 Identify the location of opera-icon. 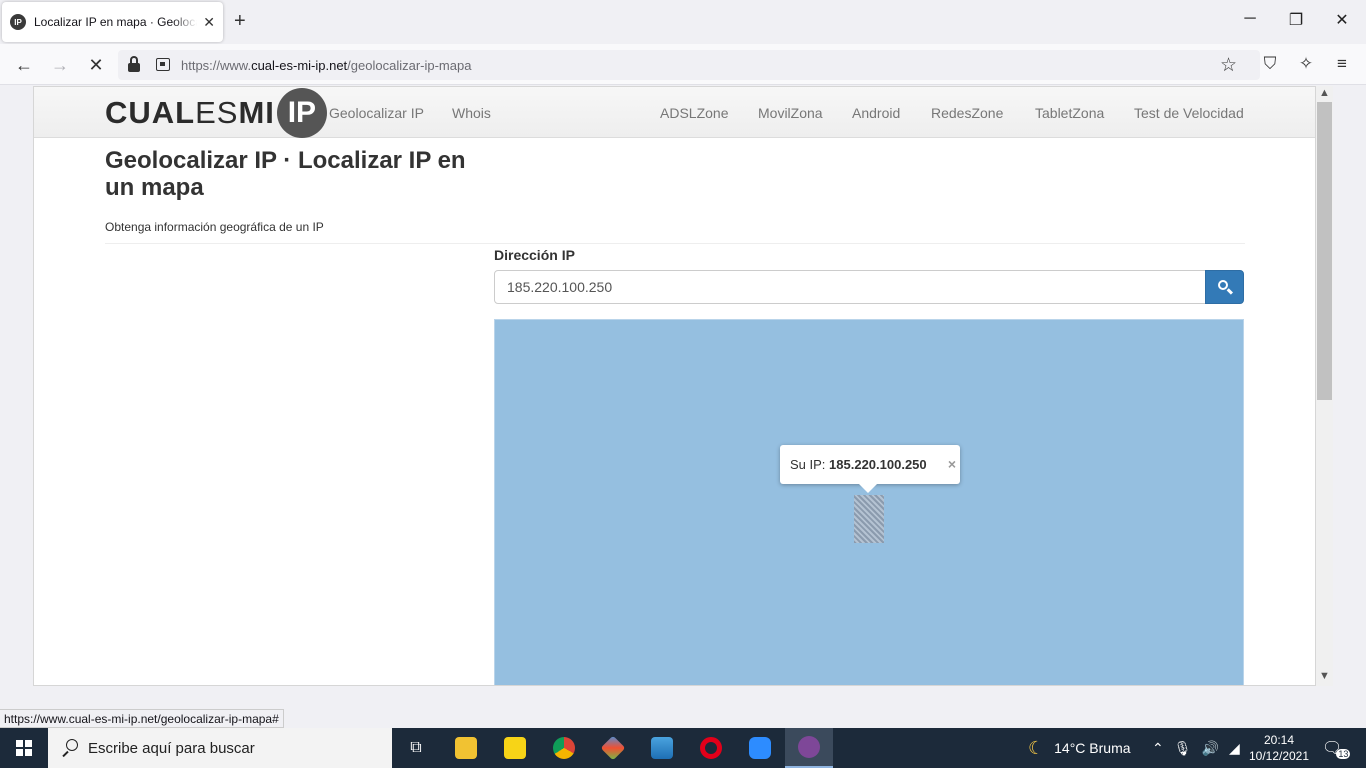
(711, 748).